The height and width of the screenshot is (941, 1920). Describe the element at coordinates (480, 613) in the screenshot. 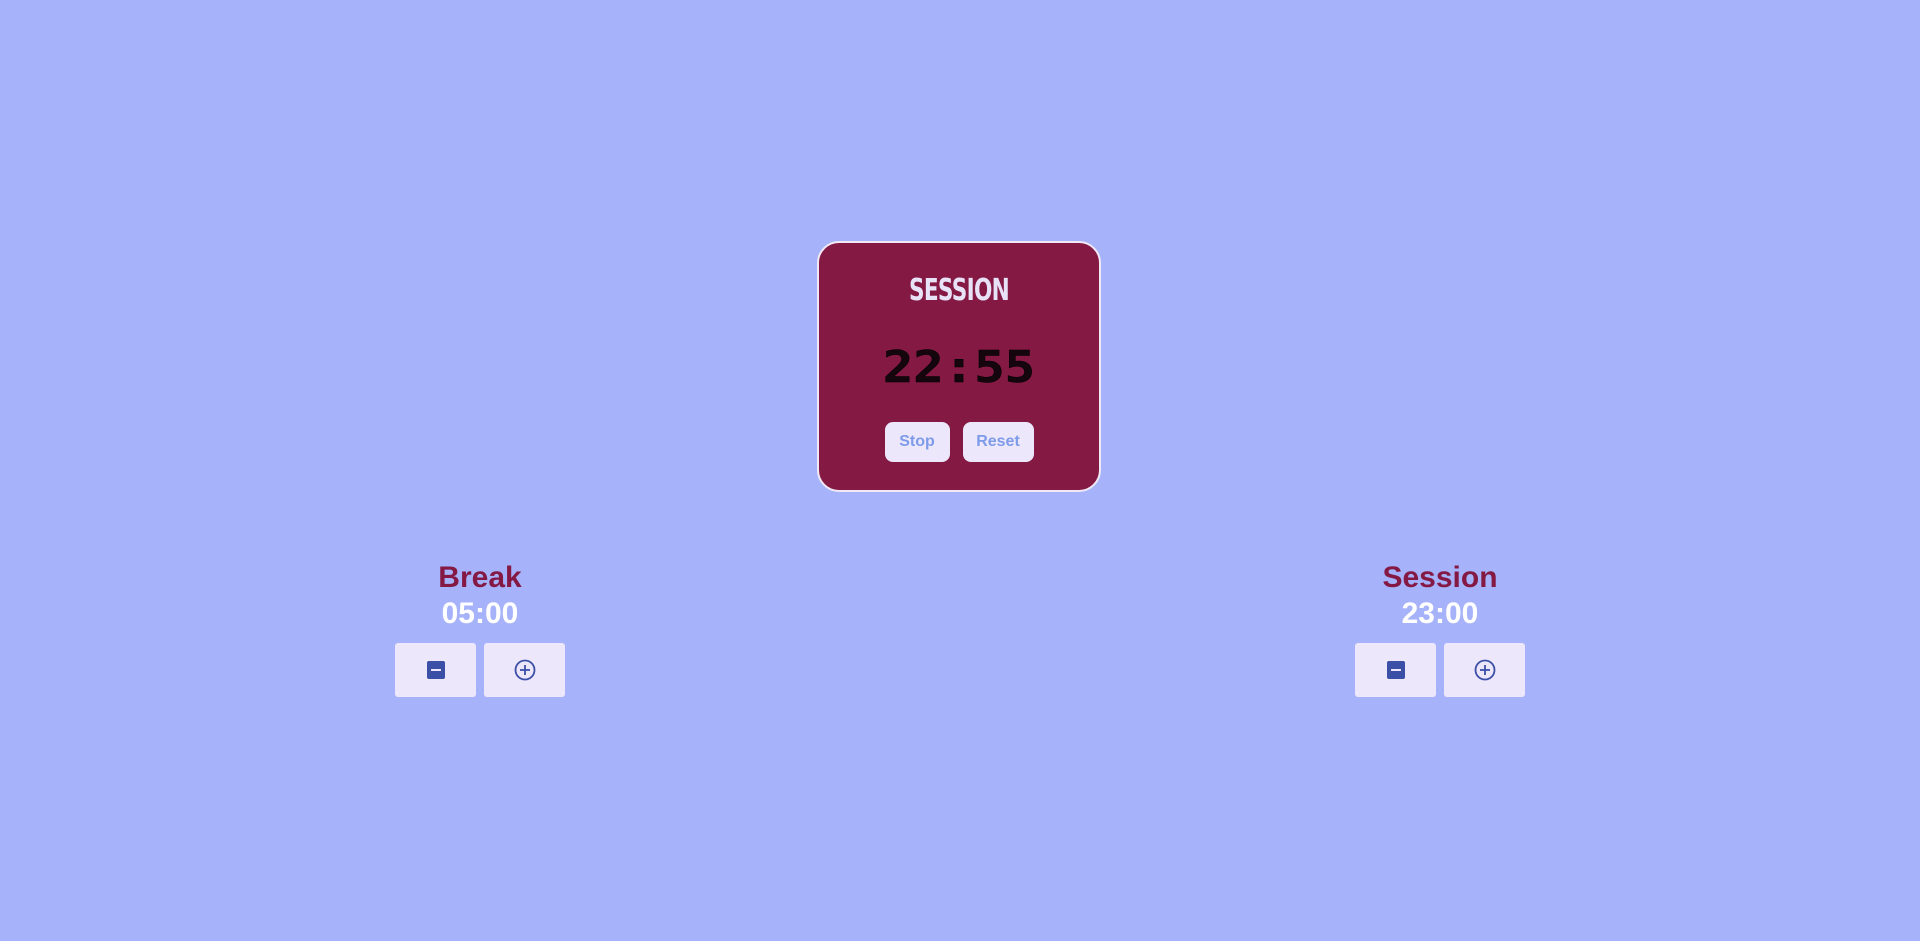

I see `break-length: 05:00` at that location.